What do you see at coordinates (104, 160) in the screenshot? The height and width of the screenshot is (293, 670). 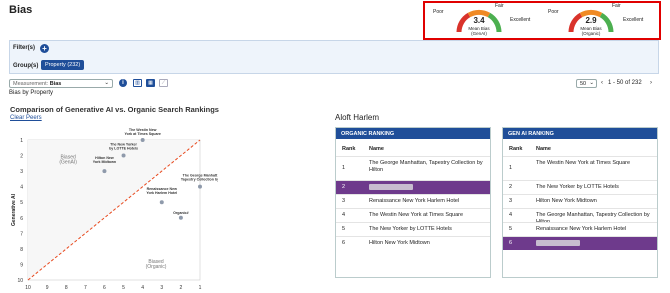 I see `point-label: Hilton New York Midtown` at bounding box center [104, 160].